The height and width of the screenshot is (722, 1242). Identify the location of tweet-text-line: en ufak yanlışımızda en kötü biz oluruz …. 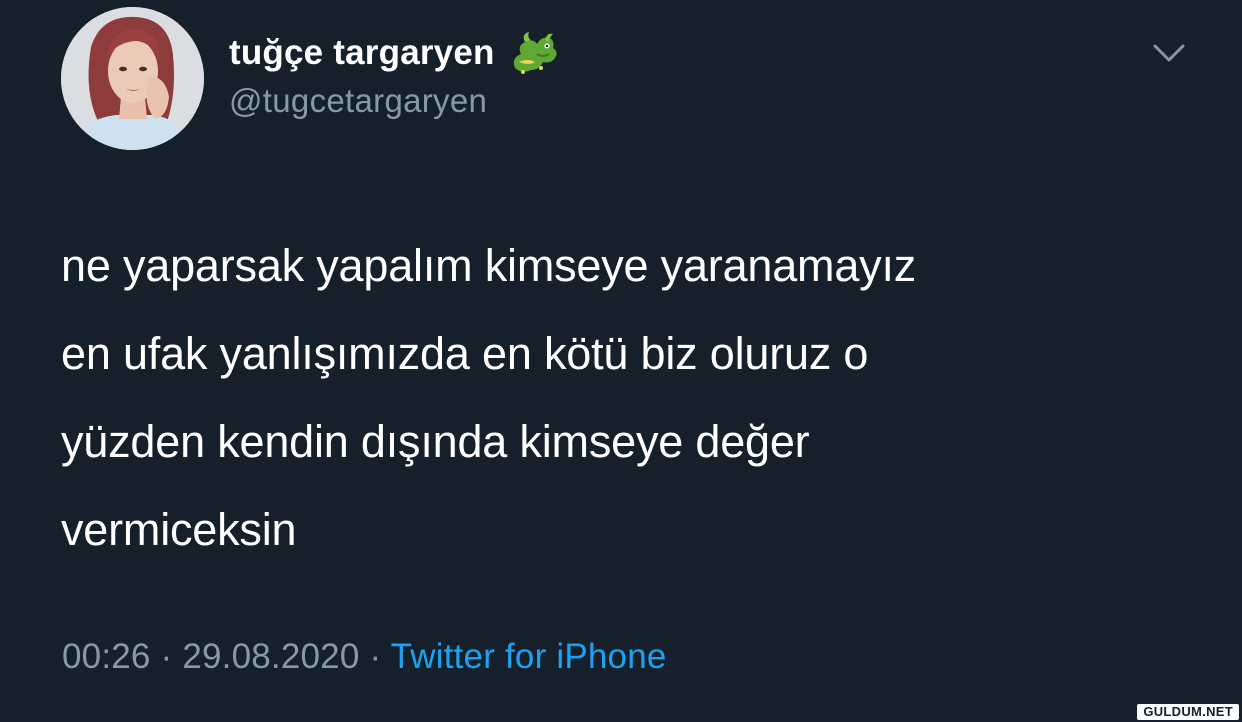
(465, 353).